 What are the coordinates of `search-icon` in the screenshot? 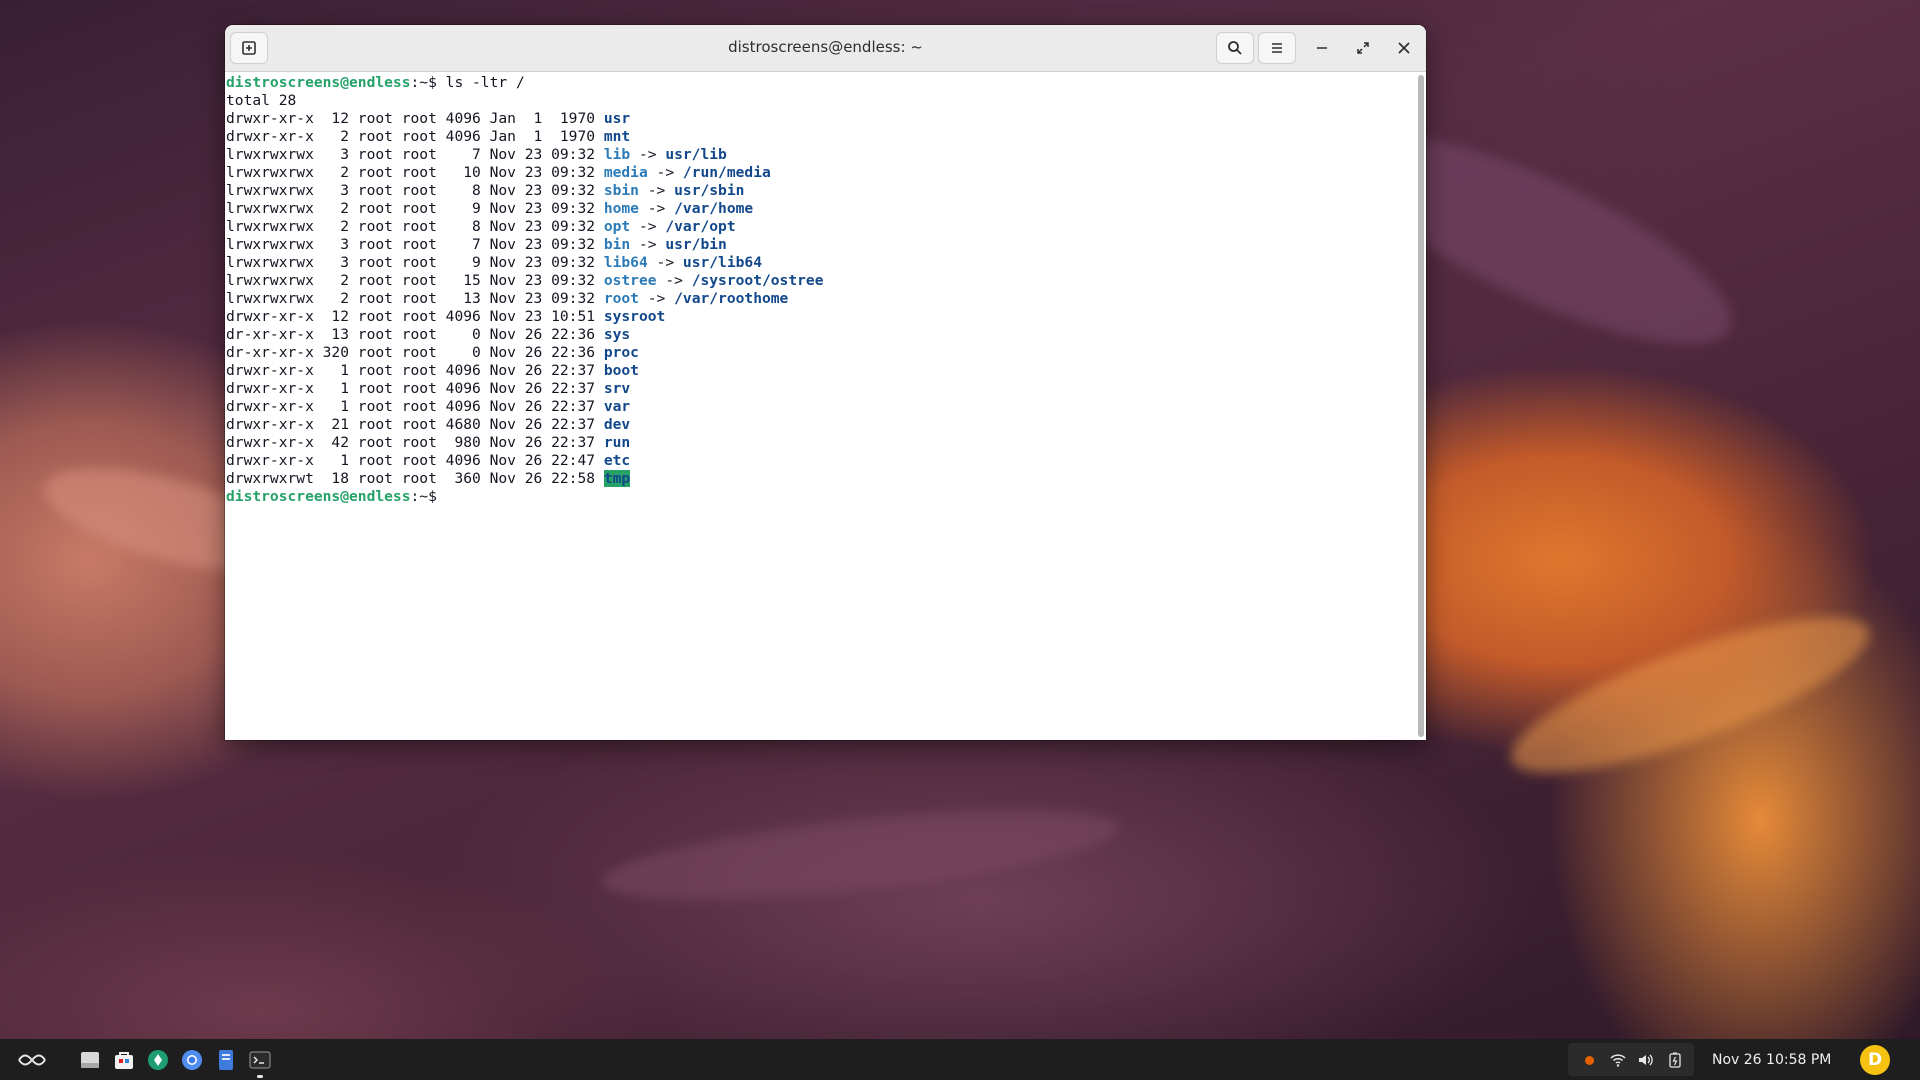 It's located at (1235, 48).